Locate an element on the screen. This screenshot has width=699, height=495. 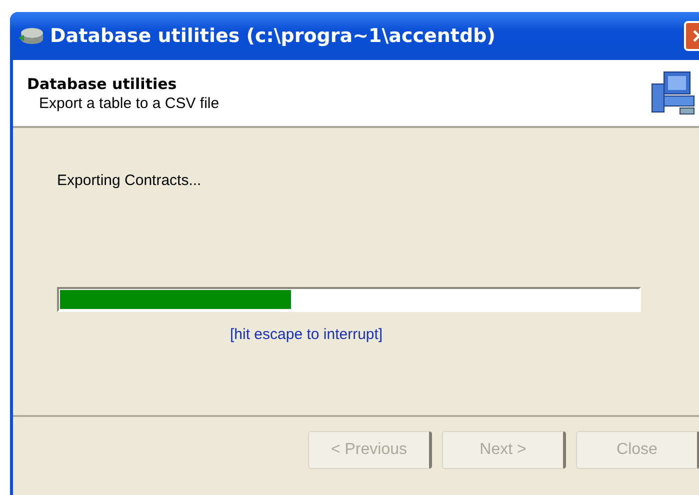
computer-icon is located at coordinates (673, 93).